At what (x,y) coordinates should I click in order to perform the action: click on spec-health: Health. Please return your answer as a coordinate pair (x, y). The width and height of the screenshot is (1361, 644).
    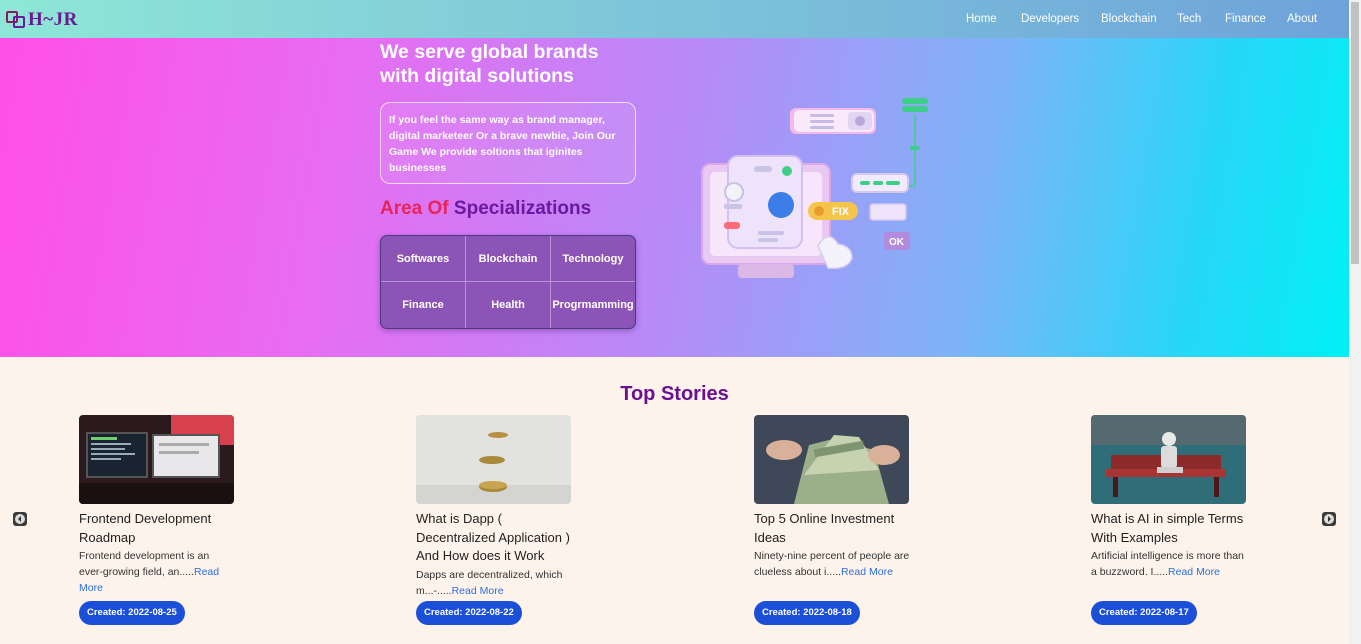
    Looking at the image, I should click on (508, 305).